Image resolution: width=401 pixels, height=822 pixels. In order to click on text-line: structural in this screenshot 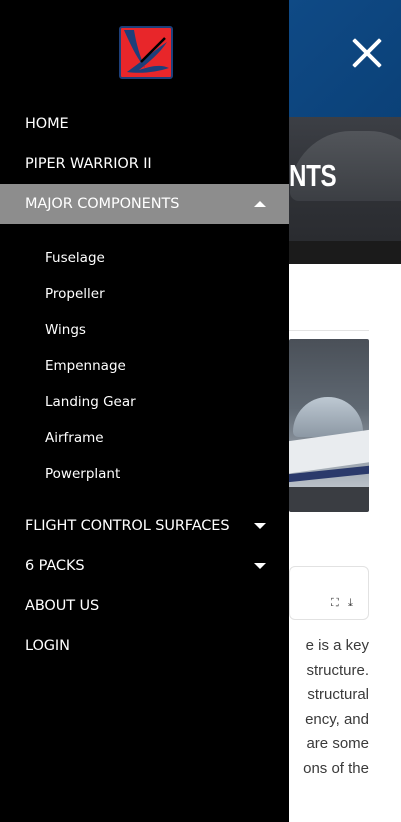, I will do `click(338, 694)`.